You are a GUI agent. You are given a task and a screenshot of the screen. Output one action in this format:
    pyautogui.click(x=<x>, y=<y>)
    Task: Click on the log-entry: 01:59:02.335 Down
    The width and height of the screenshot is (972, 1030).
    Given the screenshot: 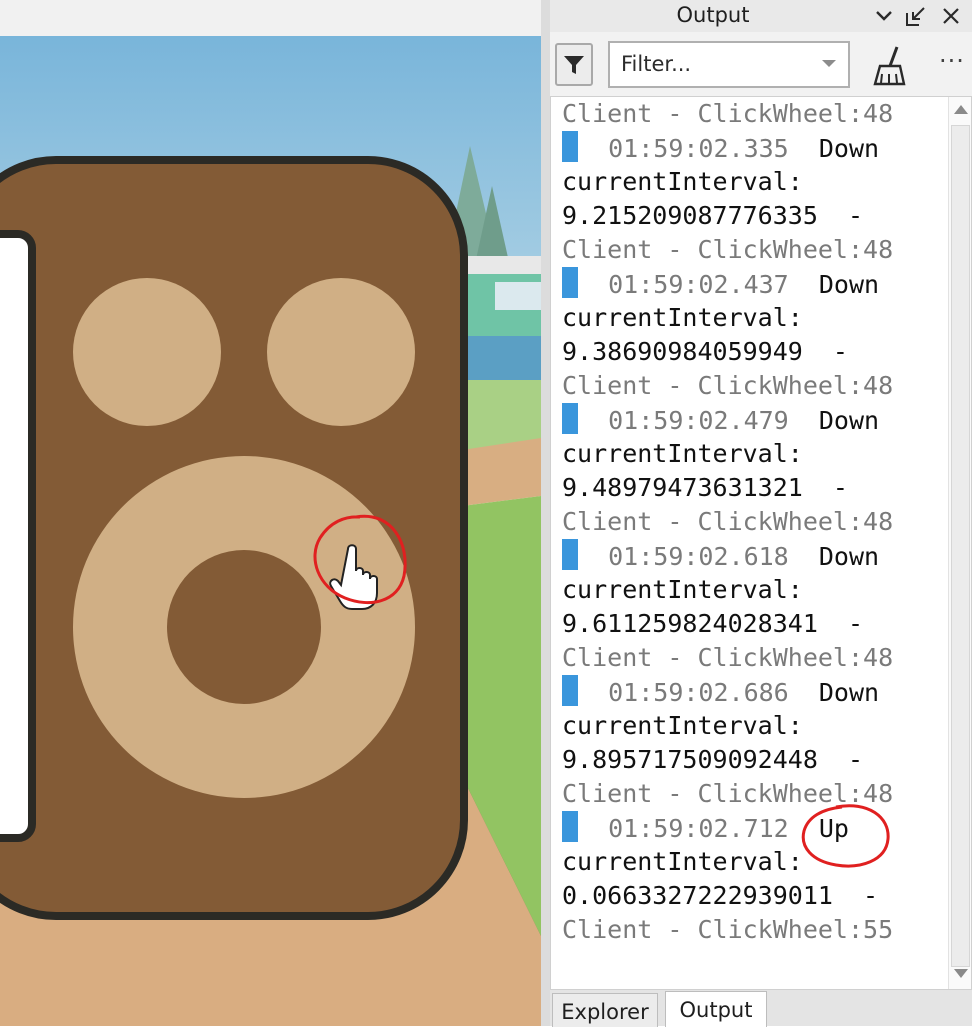 What is the action you would take?
    pyautogui.click(x=754, y=148)
    